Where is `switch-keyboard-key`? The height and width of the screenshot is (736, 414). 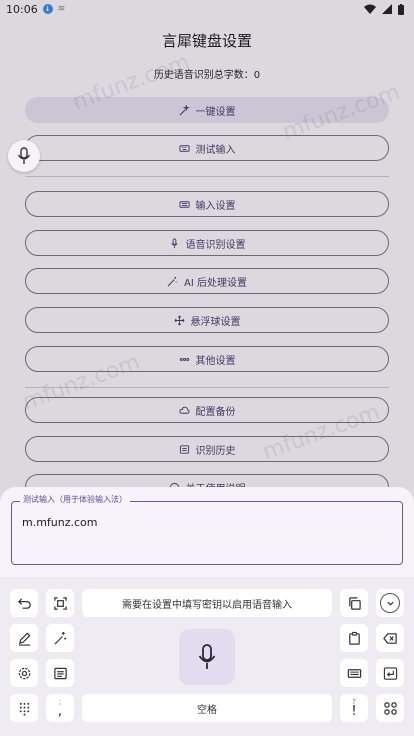 switch-keyboard-key is located at coordinates (354, 673).